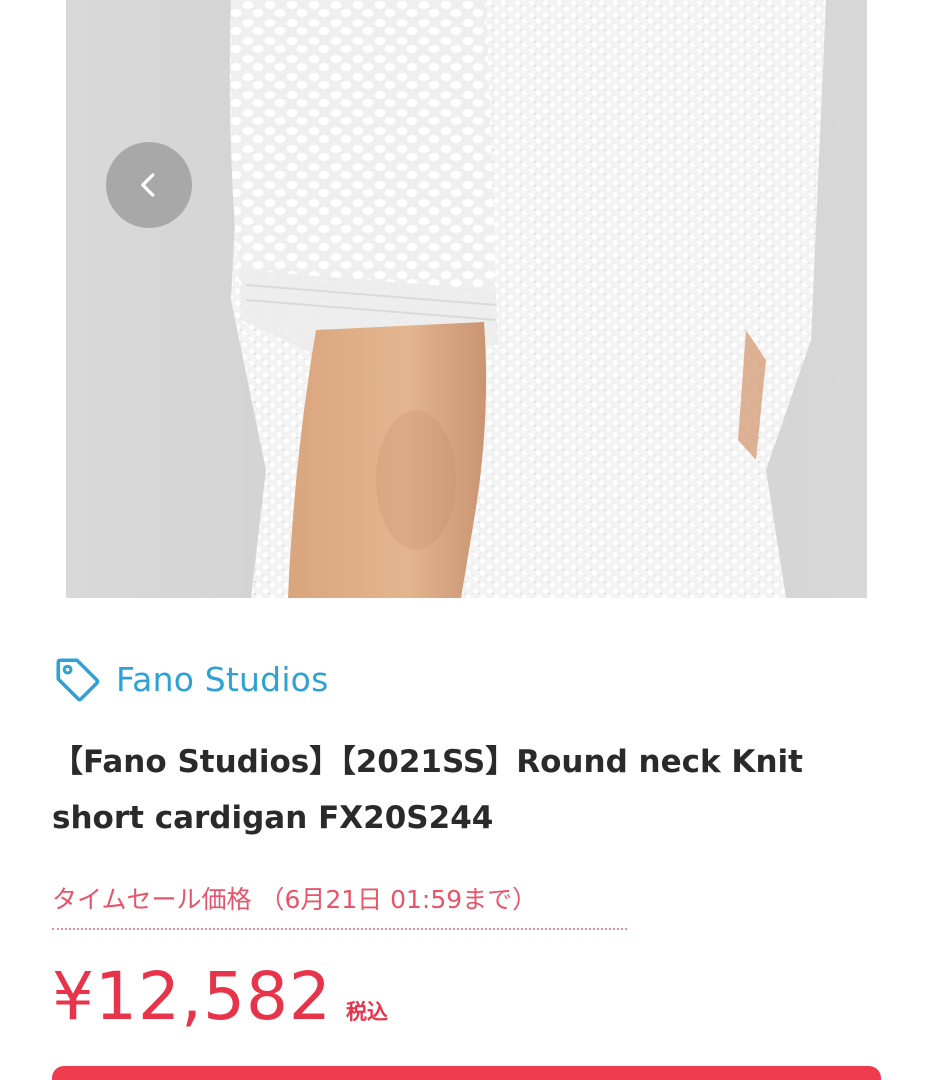  What do you see at coordinates (222, 679) in the screenshot?
I see `brand-name: Fano Studios` at bounding box center [222, 679].